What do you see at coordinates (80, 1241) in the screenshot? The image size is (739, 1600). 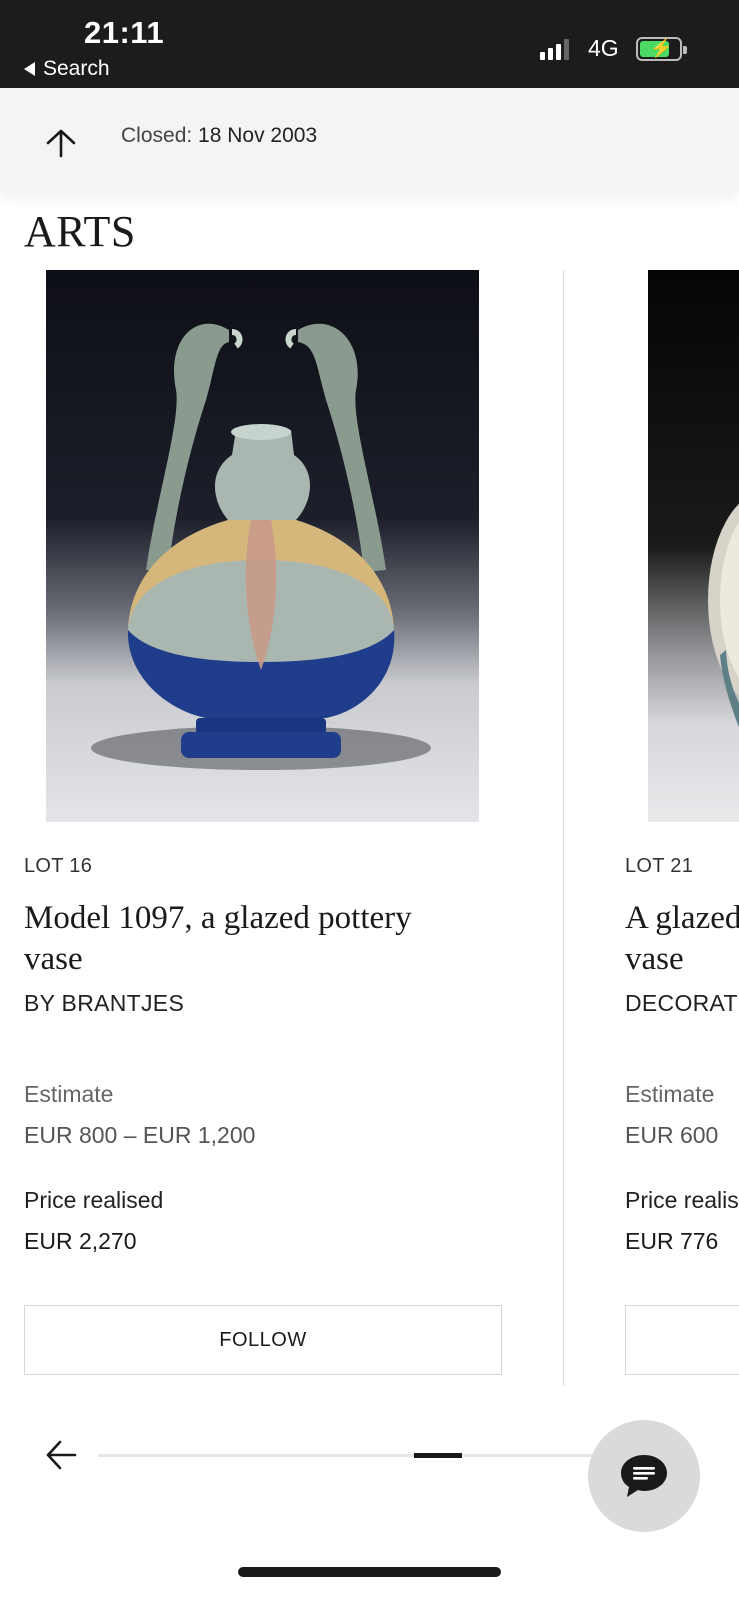 I see `price-realised-value: EUR 2,270` at bounding box center [80, 1241].